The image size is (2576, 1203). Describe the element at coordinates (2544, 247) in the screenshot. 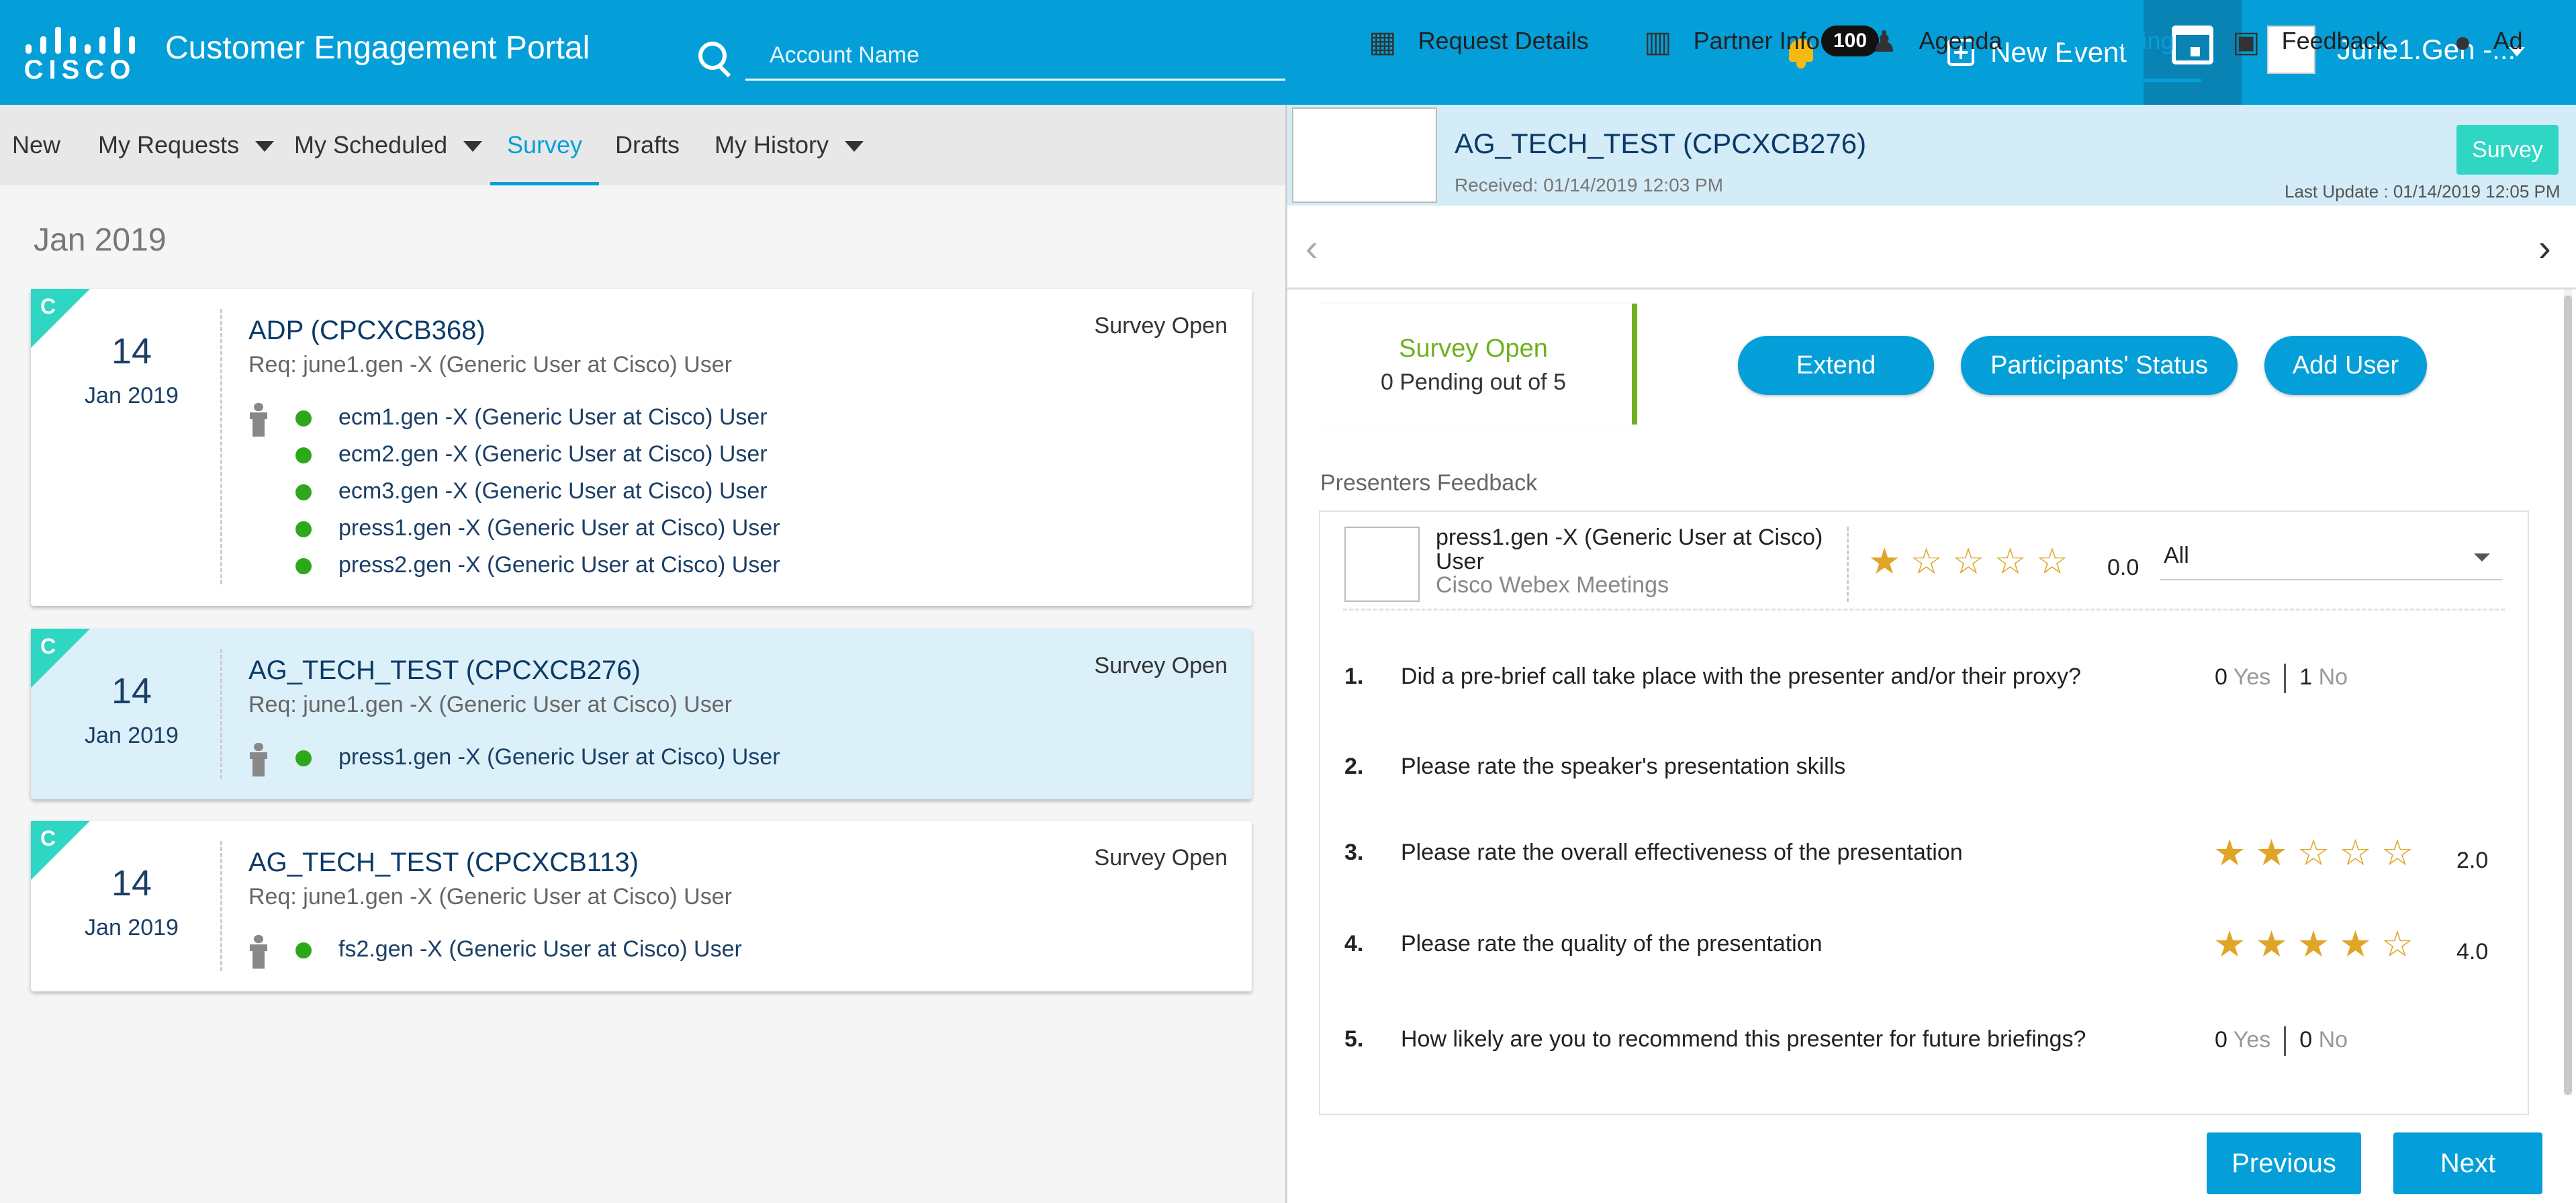

I see `chevron-right-icon: ›` at that location.